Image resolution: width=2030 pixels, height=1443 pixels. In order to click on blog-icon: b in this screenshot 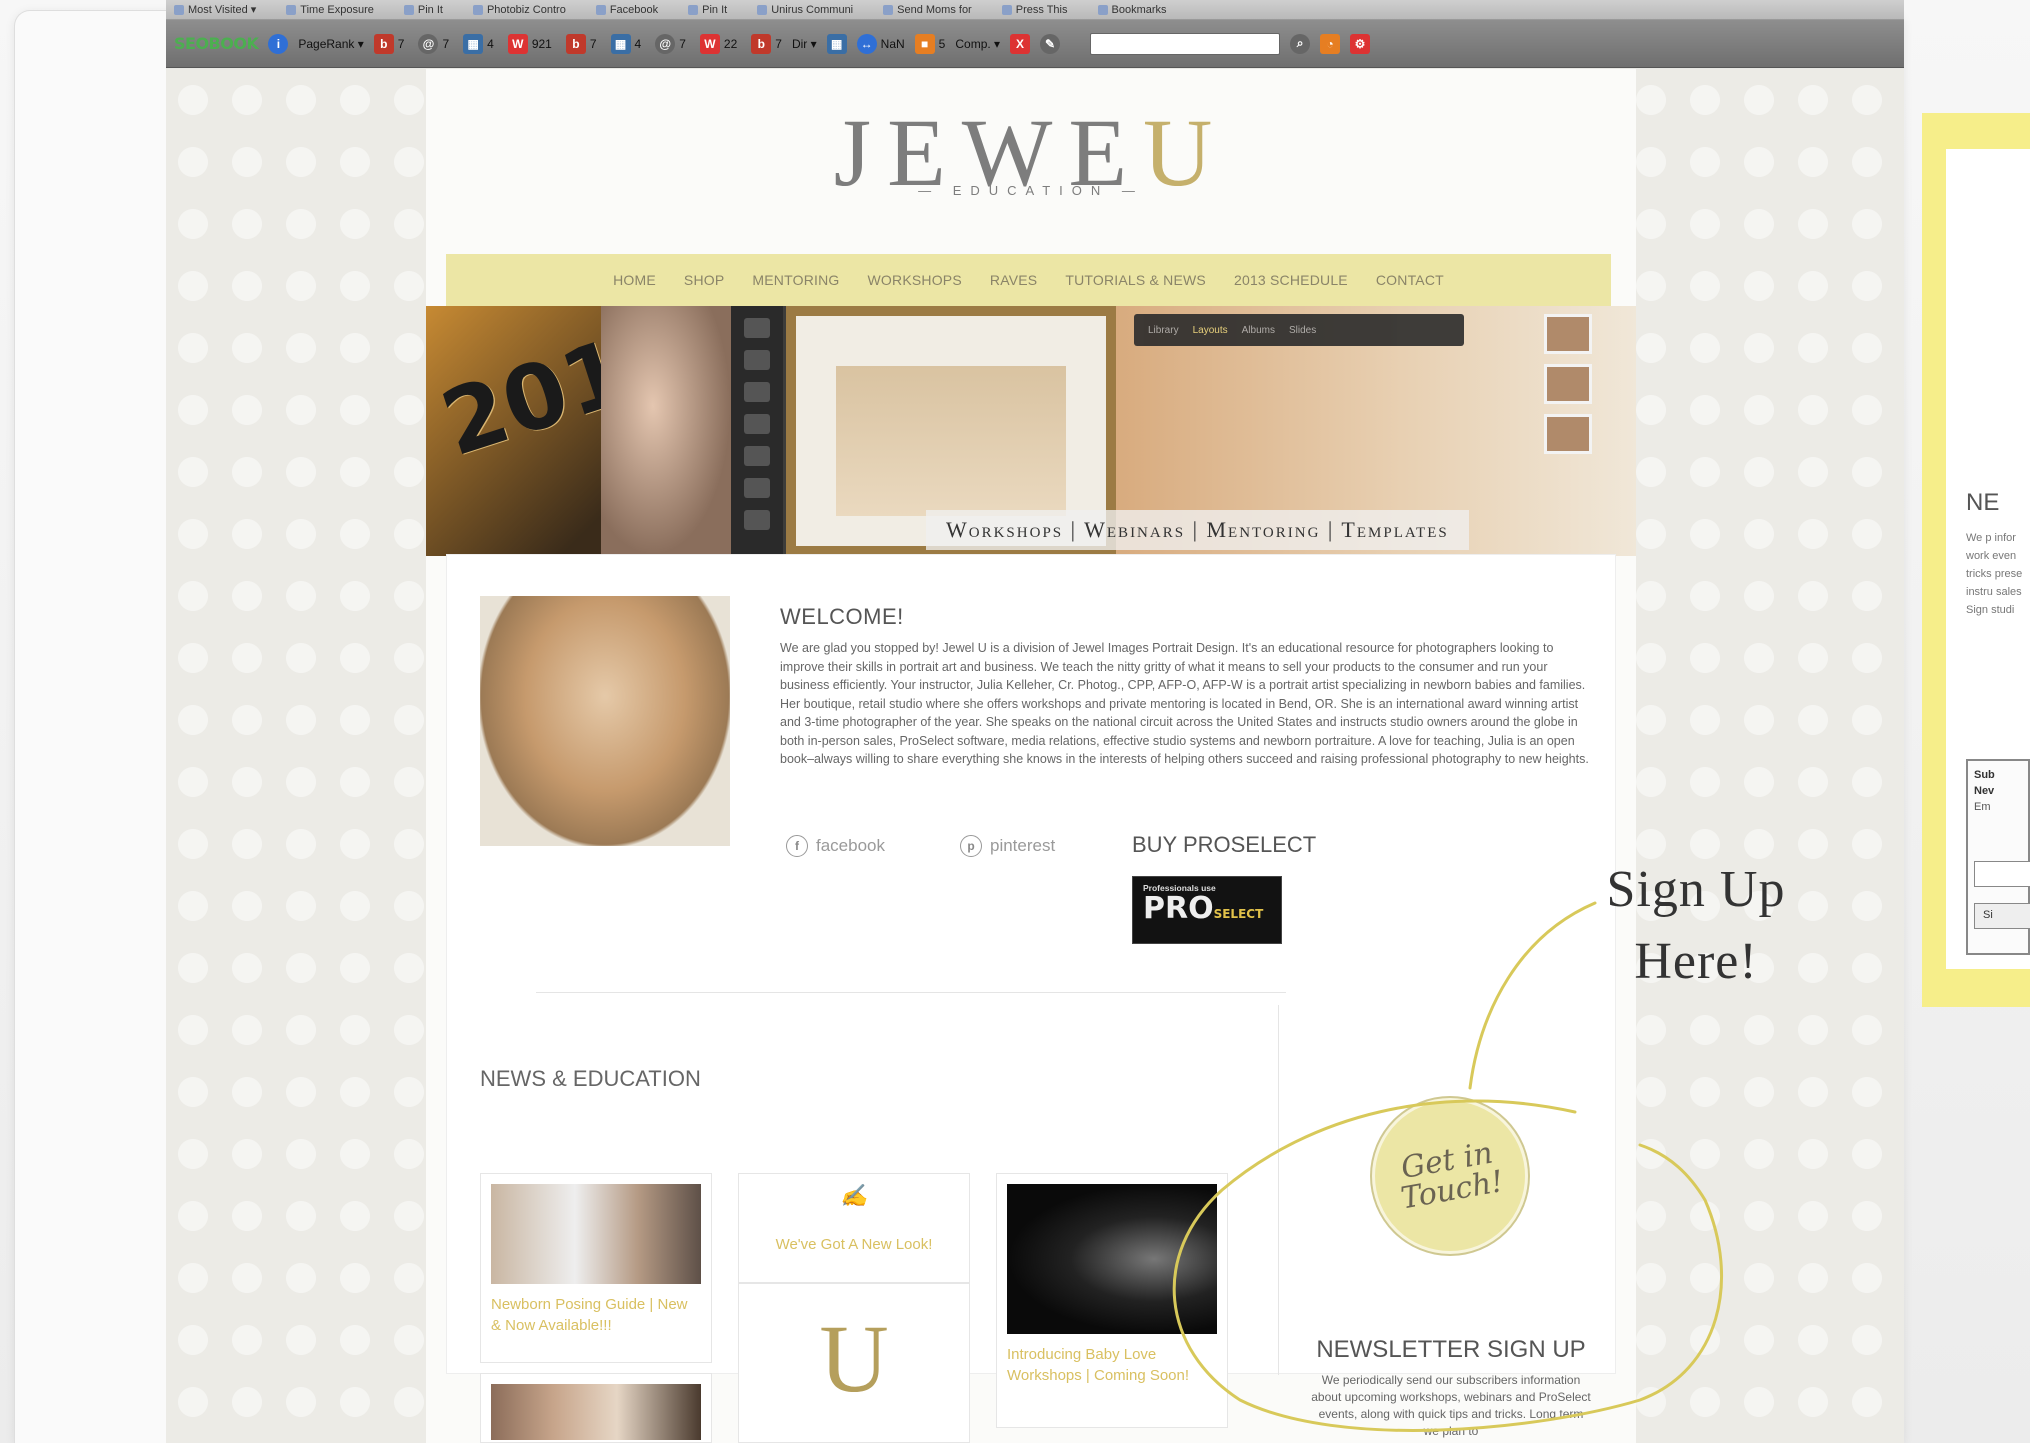, I will do `click(575, 43)`.